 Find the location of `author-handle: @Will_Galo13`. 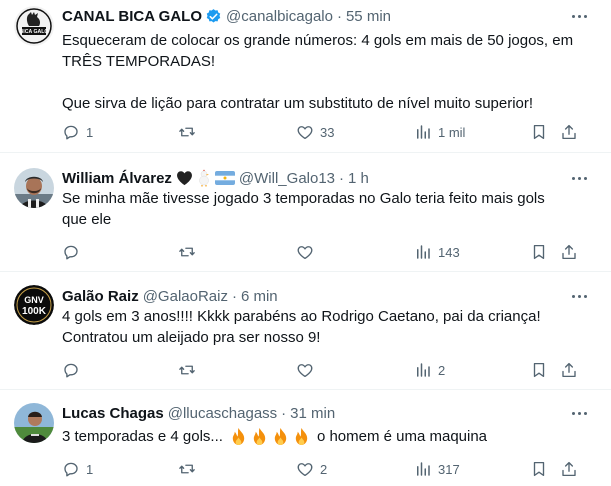

author-handle: @Will_Galo13 is located at coordinates (287, 178).